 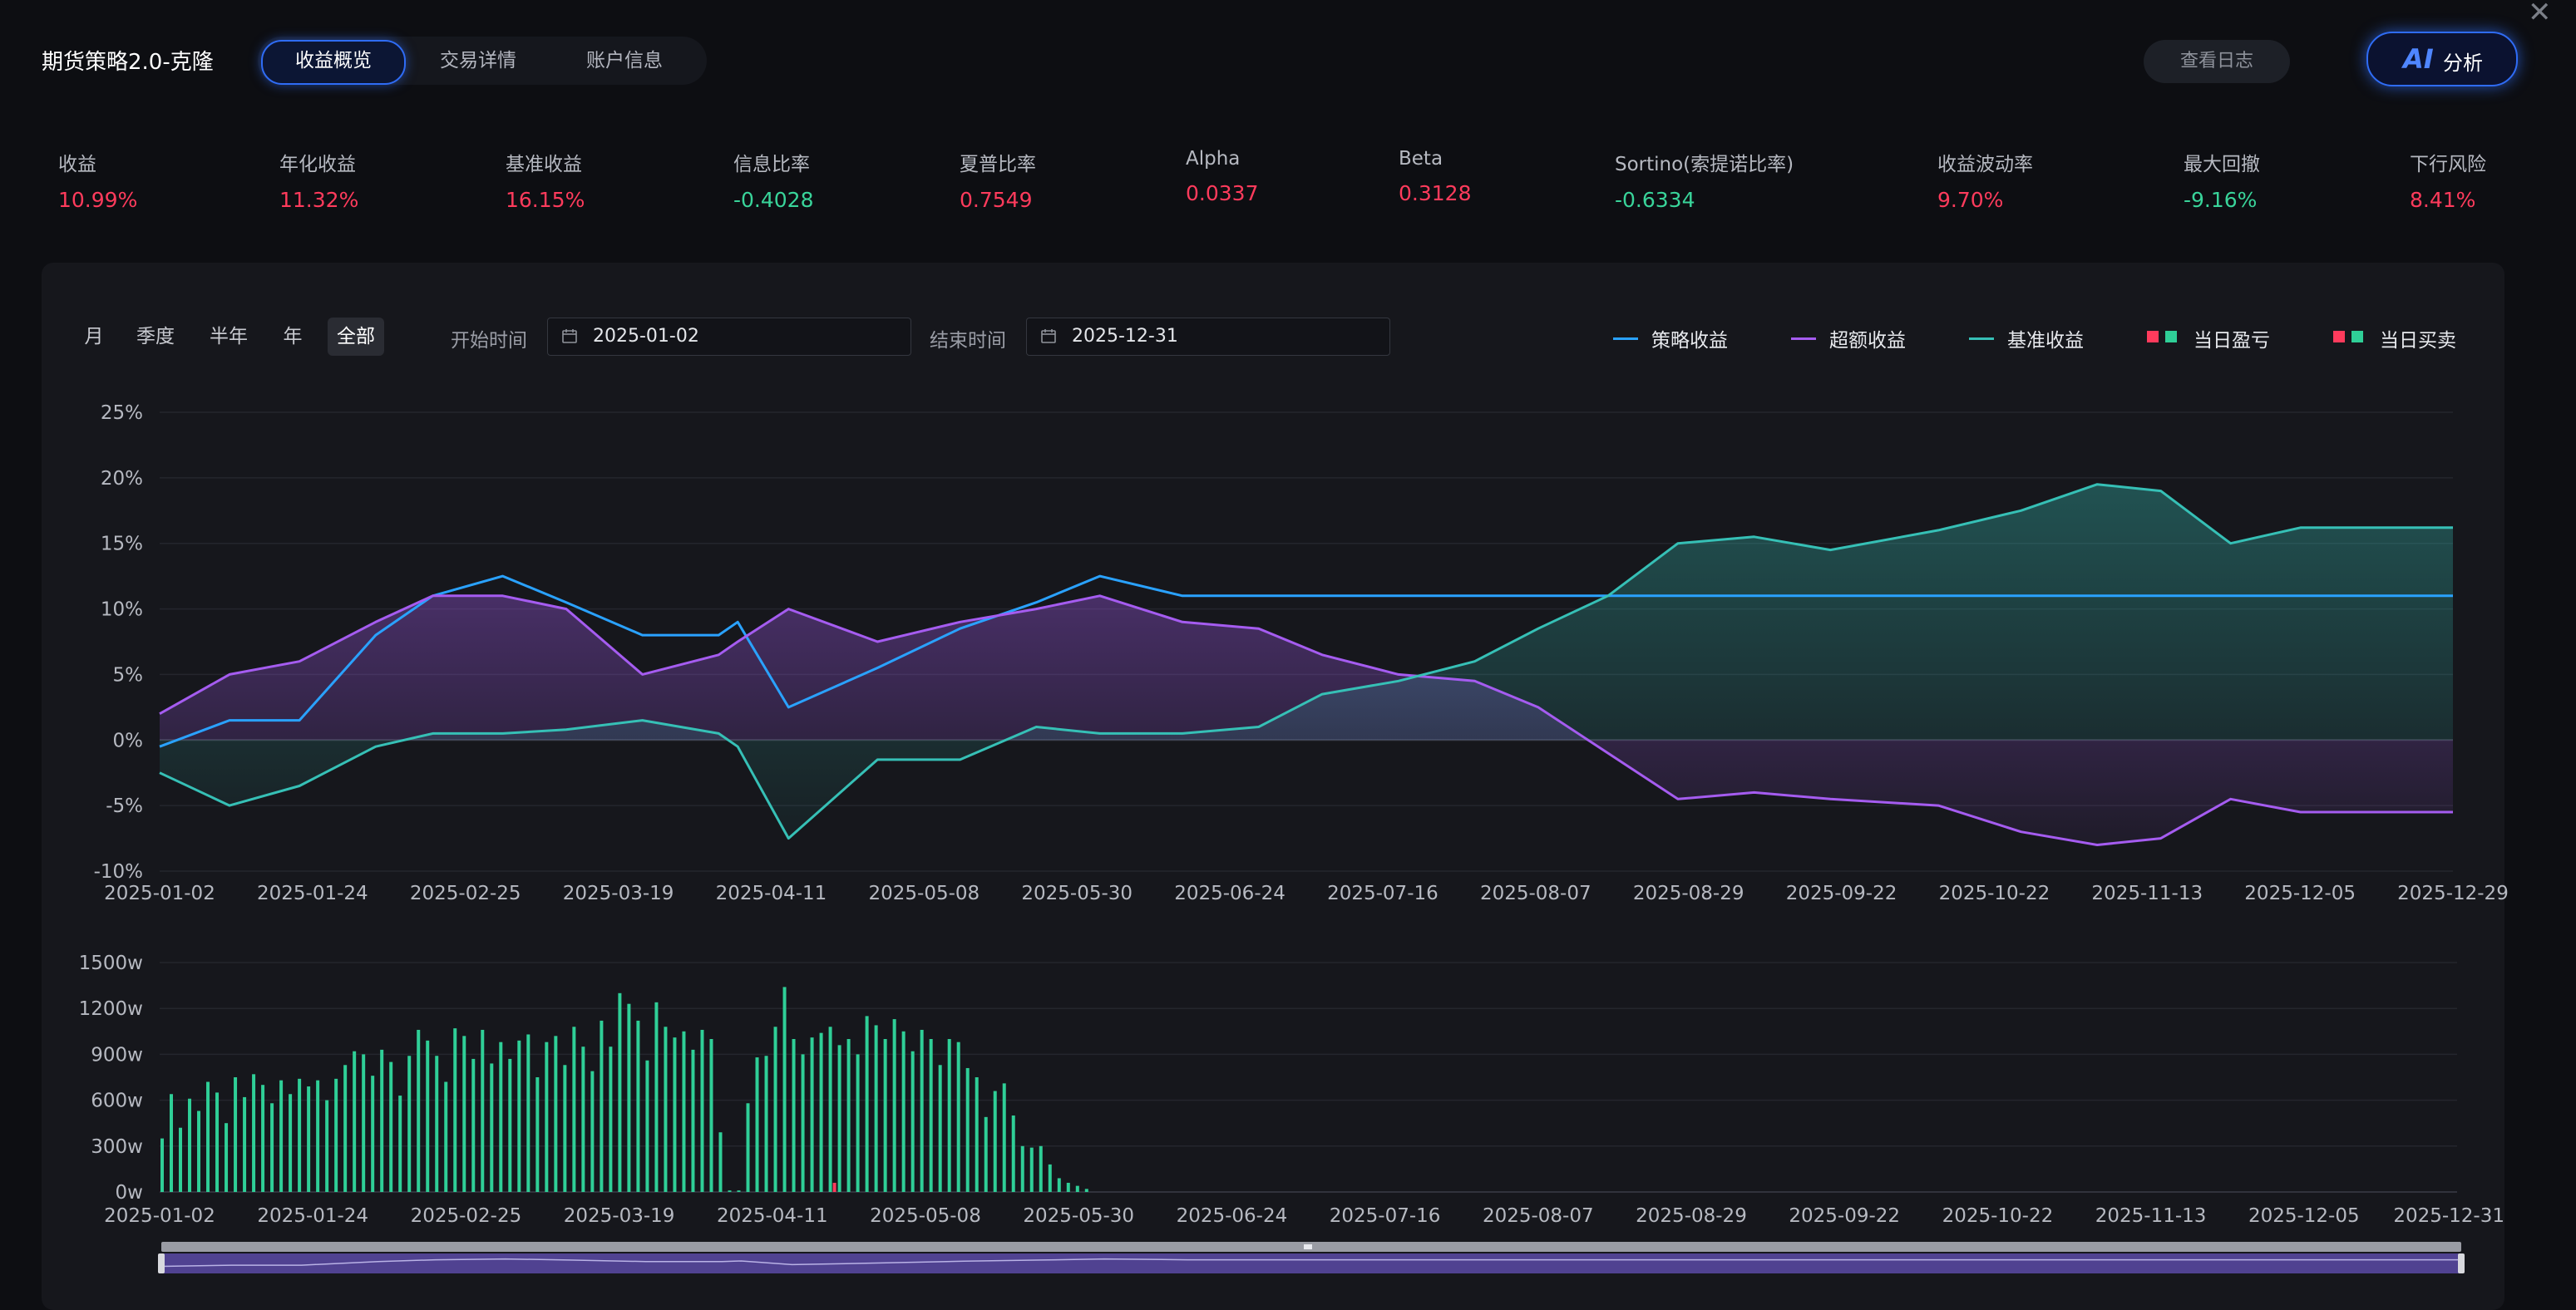 What do you see at coordinates (312, 894) in the screenshot?
I see `x-tick-label: 2025-01-24` at bounding box center [312, 894].